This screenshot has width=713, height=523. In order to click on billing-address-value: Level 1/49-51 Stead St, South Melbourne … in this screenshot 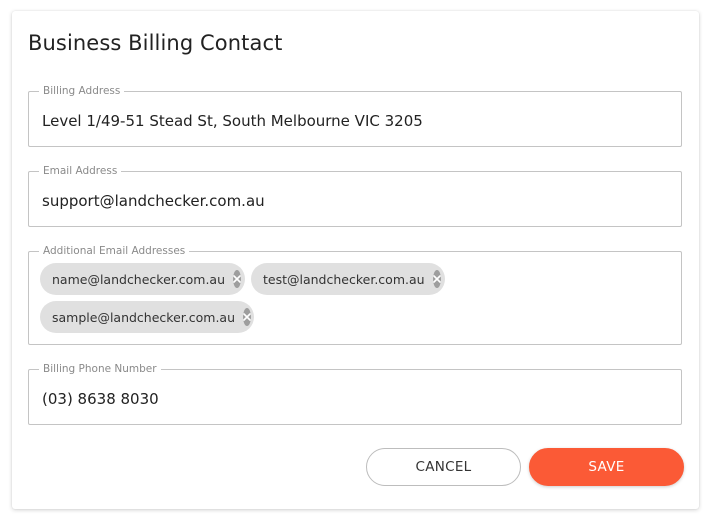, I will do `click(232, 121)`.